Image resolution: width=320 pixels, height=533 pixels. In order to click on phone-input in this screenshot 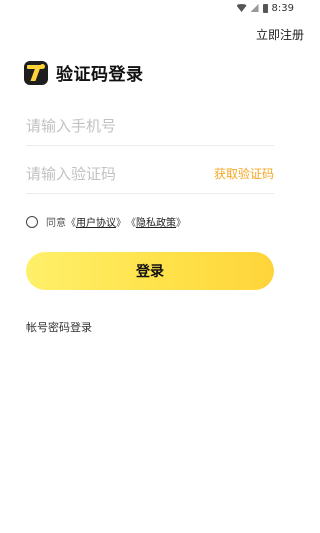, I will do `click(111, 125)`.